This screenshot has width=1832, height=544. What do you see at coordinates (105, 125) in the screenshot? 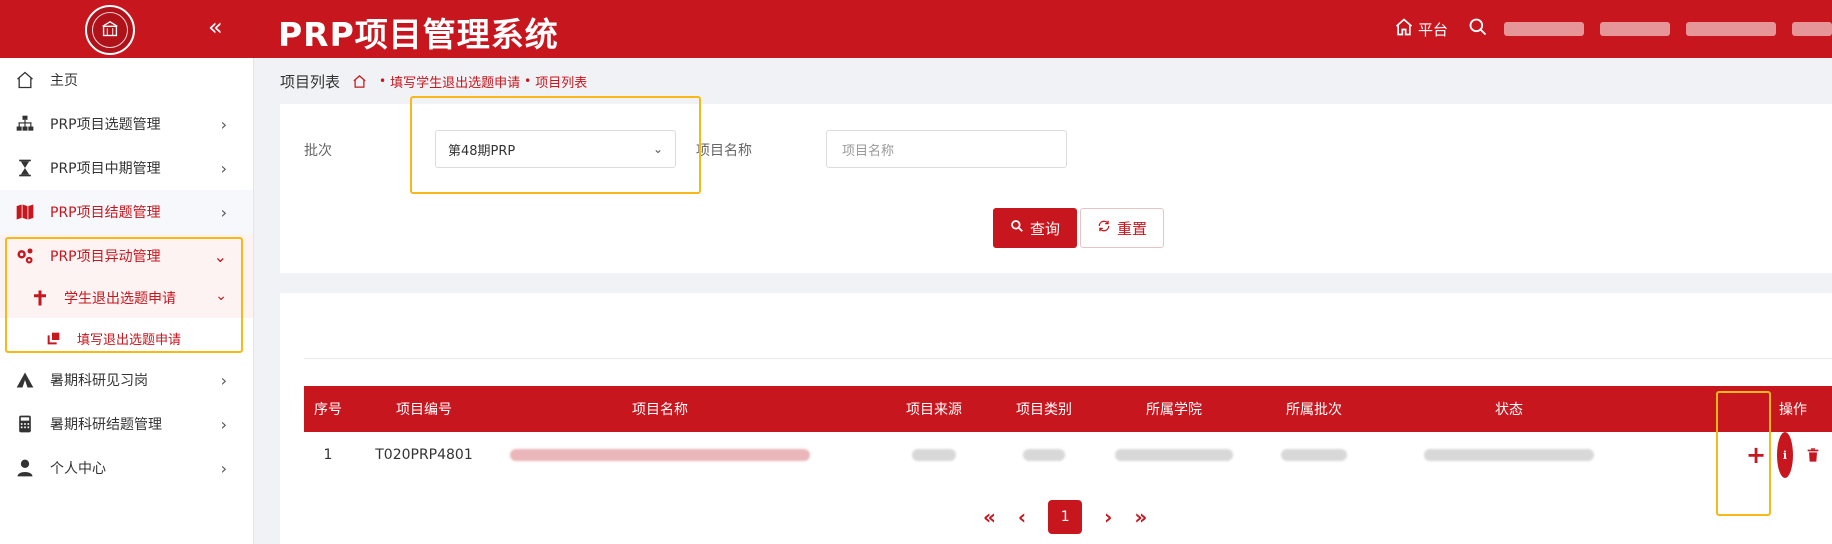
I see `sidebar-item-label: PRP项目选题管理` at bounding box center [105, 125].